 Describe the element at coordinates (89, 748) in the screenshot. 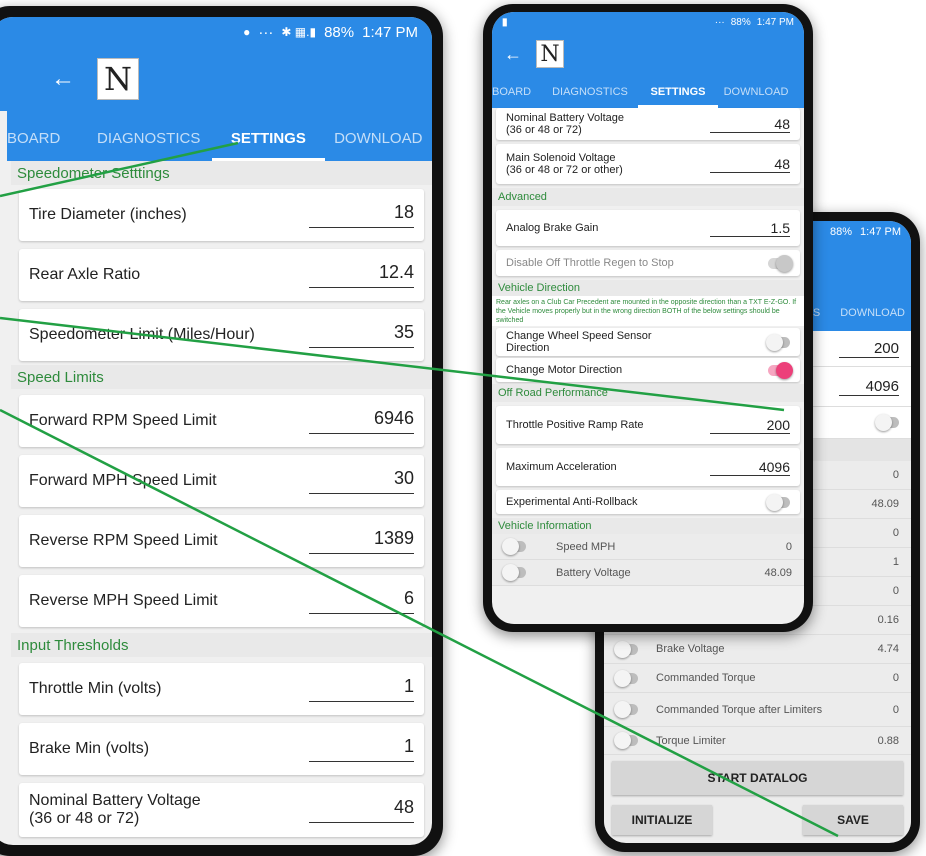

I see `brake-min-label: Brake Min (volts)` at that location.